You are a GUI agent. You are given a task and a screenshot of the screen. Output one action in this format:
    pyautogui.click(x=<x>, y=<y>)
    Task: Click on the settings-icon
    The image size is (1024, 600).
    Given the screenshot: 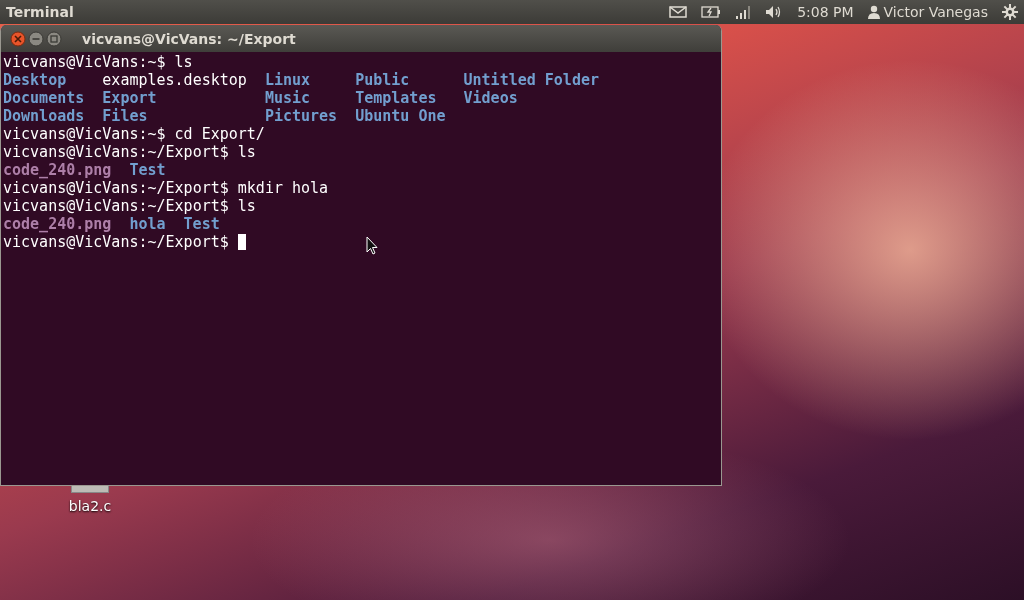 What is the action you would take?
    pyautogui.click(x=1010, y=12)
    